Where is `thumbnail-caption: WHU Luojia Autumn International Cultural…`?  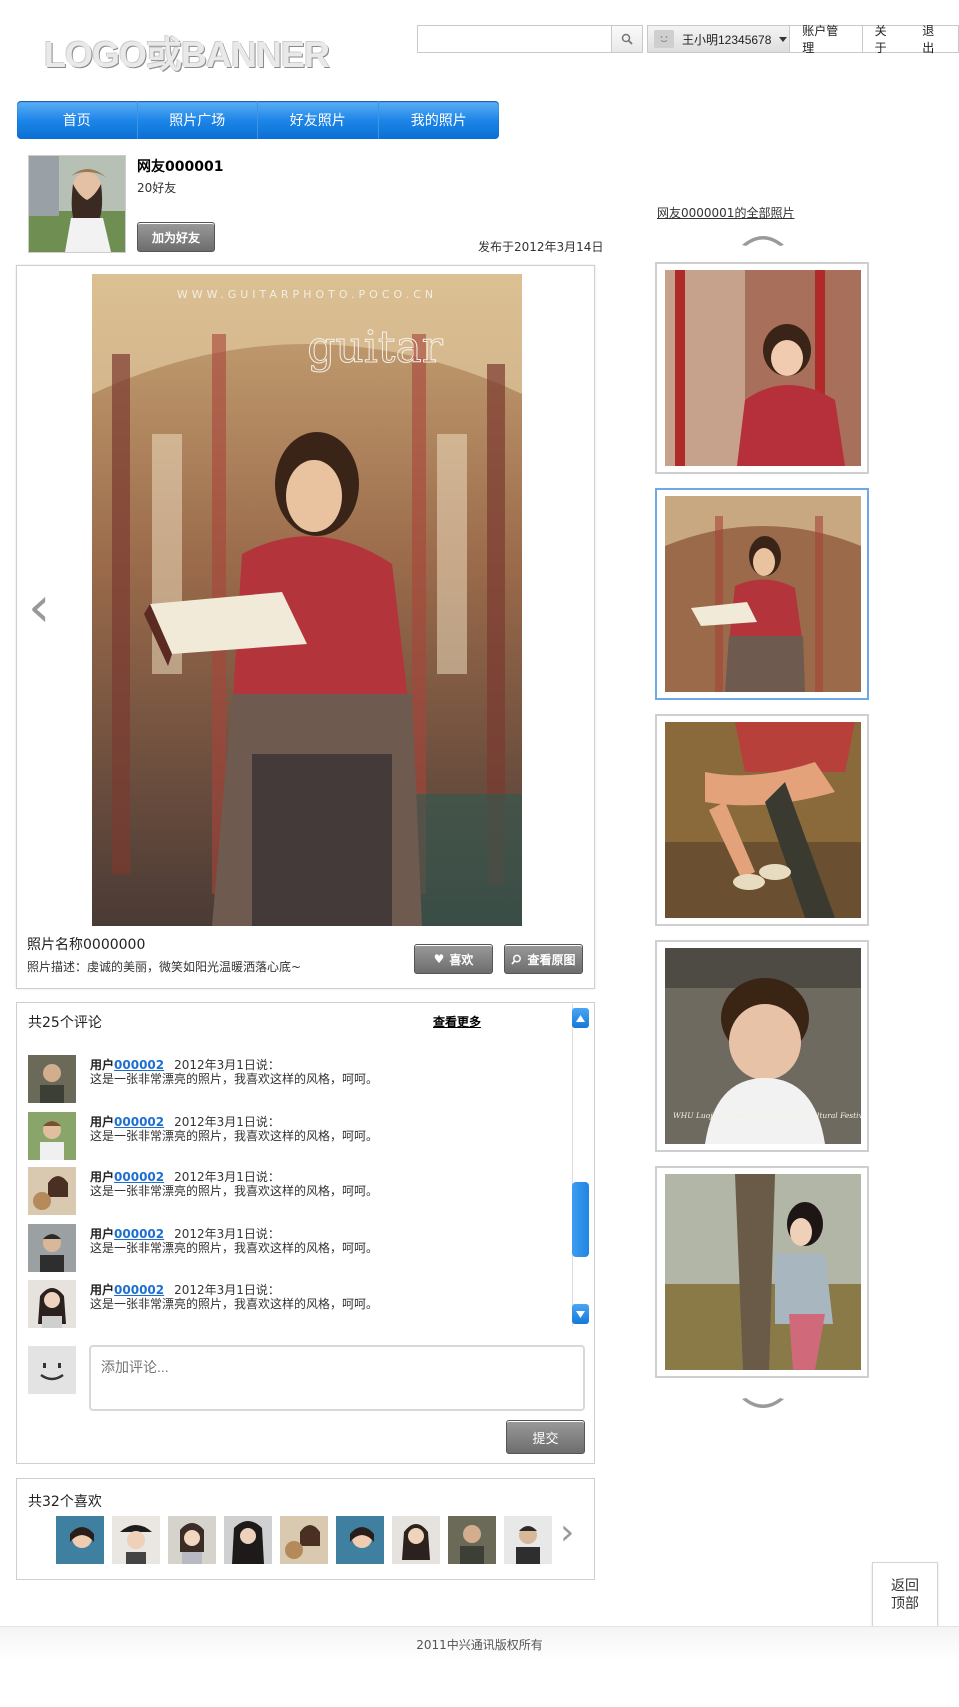
thumbnail-caption: WHU Luojia Autumn International Cultural… is located at coordinates (767, 1115).